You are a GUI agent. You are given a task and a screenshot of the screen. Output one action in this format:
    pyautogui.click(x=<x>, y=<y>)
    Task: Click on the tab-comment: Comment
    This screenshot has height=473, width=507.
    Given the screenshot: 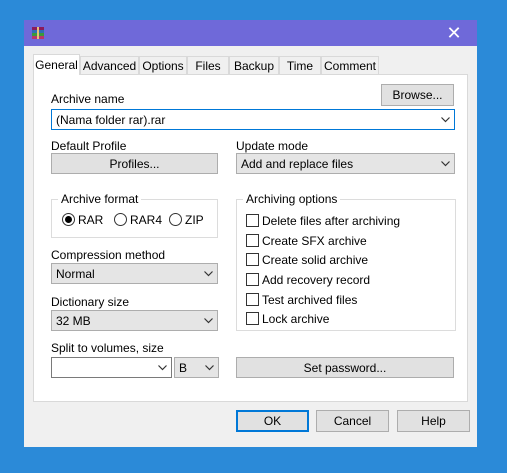 What is the action you would take?
    pyautogui.click(x=350, y=65)
    